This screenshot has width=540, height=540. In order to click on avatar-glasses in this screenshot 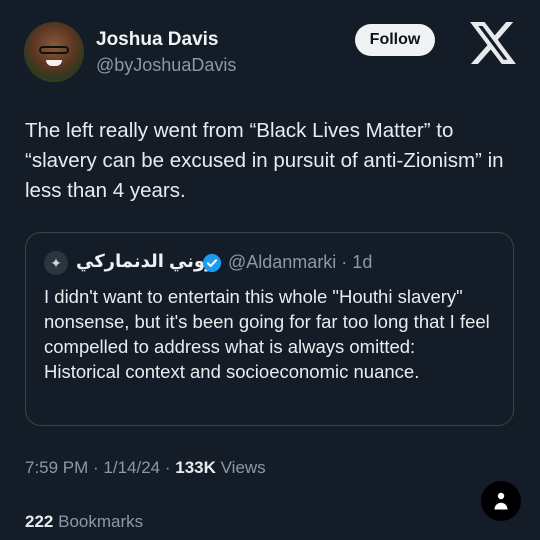, I will do `click(54, 50)`.